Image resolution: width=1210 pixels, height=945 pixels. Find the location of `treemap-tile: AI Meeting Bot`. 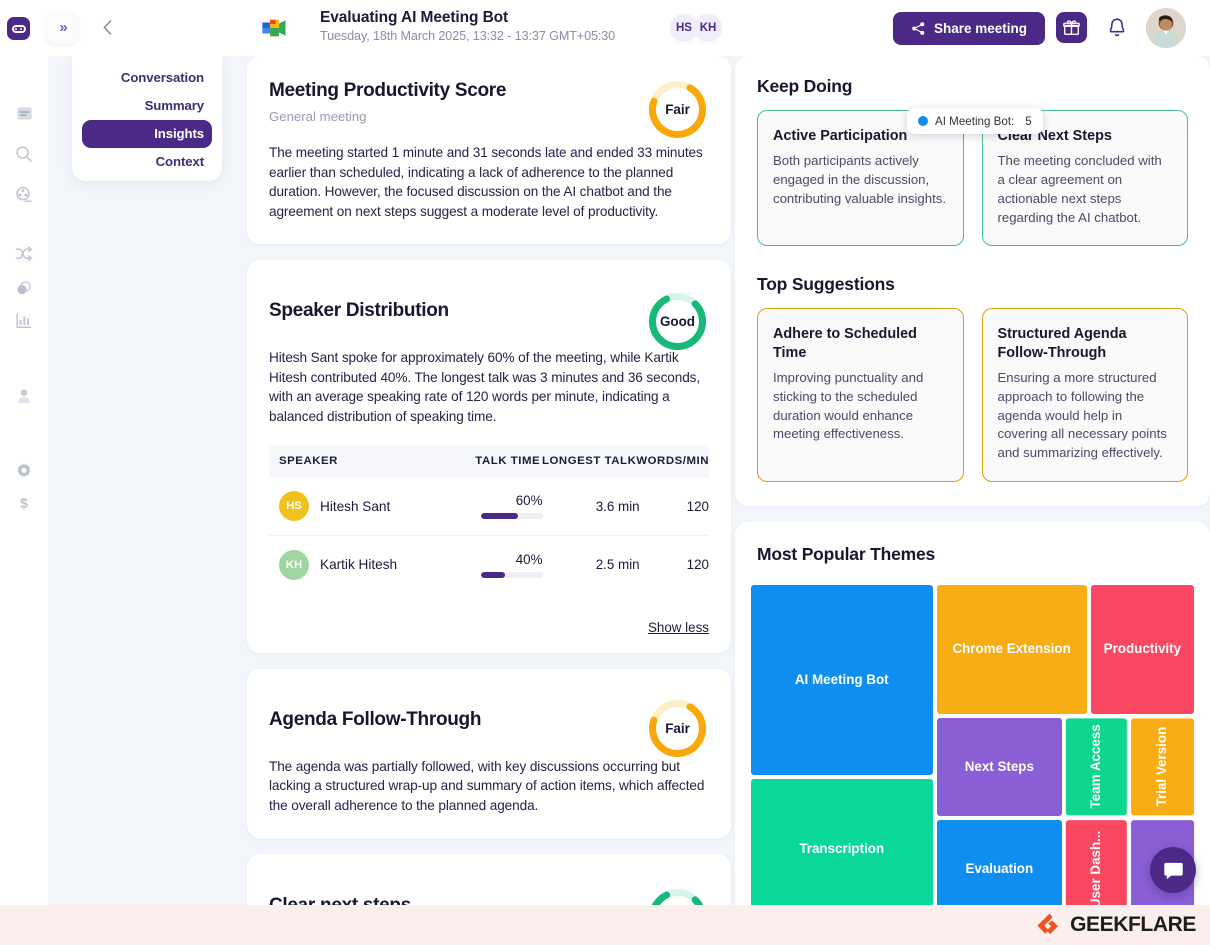

treemap-tile: AI Meeting Bot is located at coordinates (842, 680).